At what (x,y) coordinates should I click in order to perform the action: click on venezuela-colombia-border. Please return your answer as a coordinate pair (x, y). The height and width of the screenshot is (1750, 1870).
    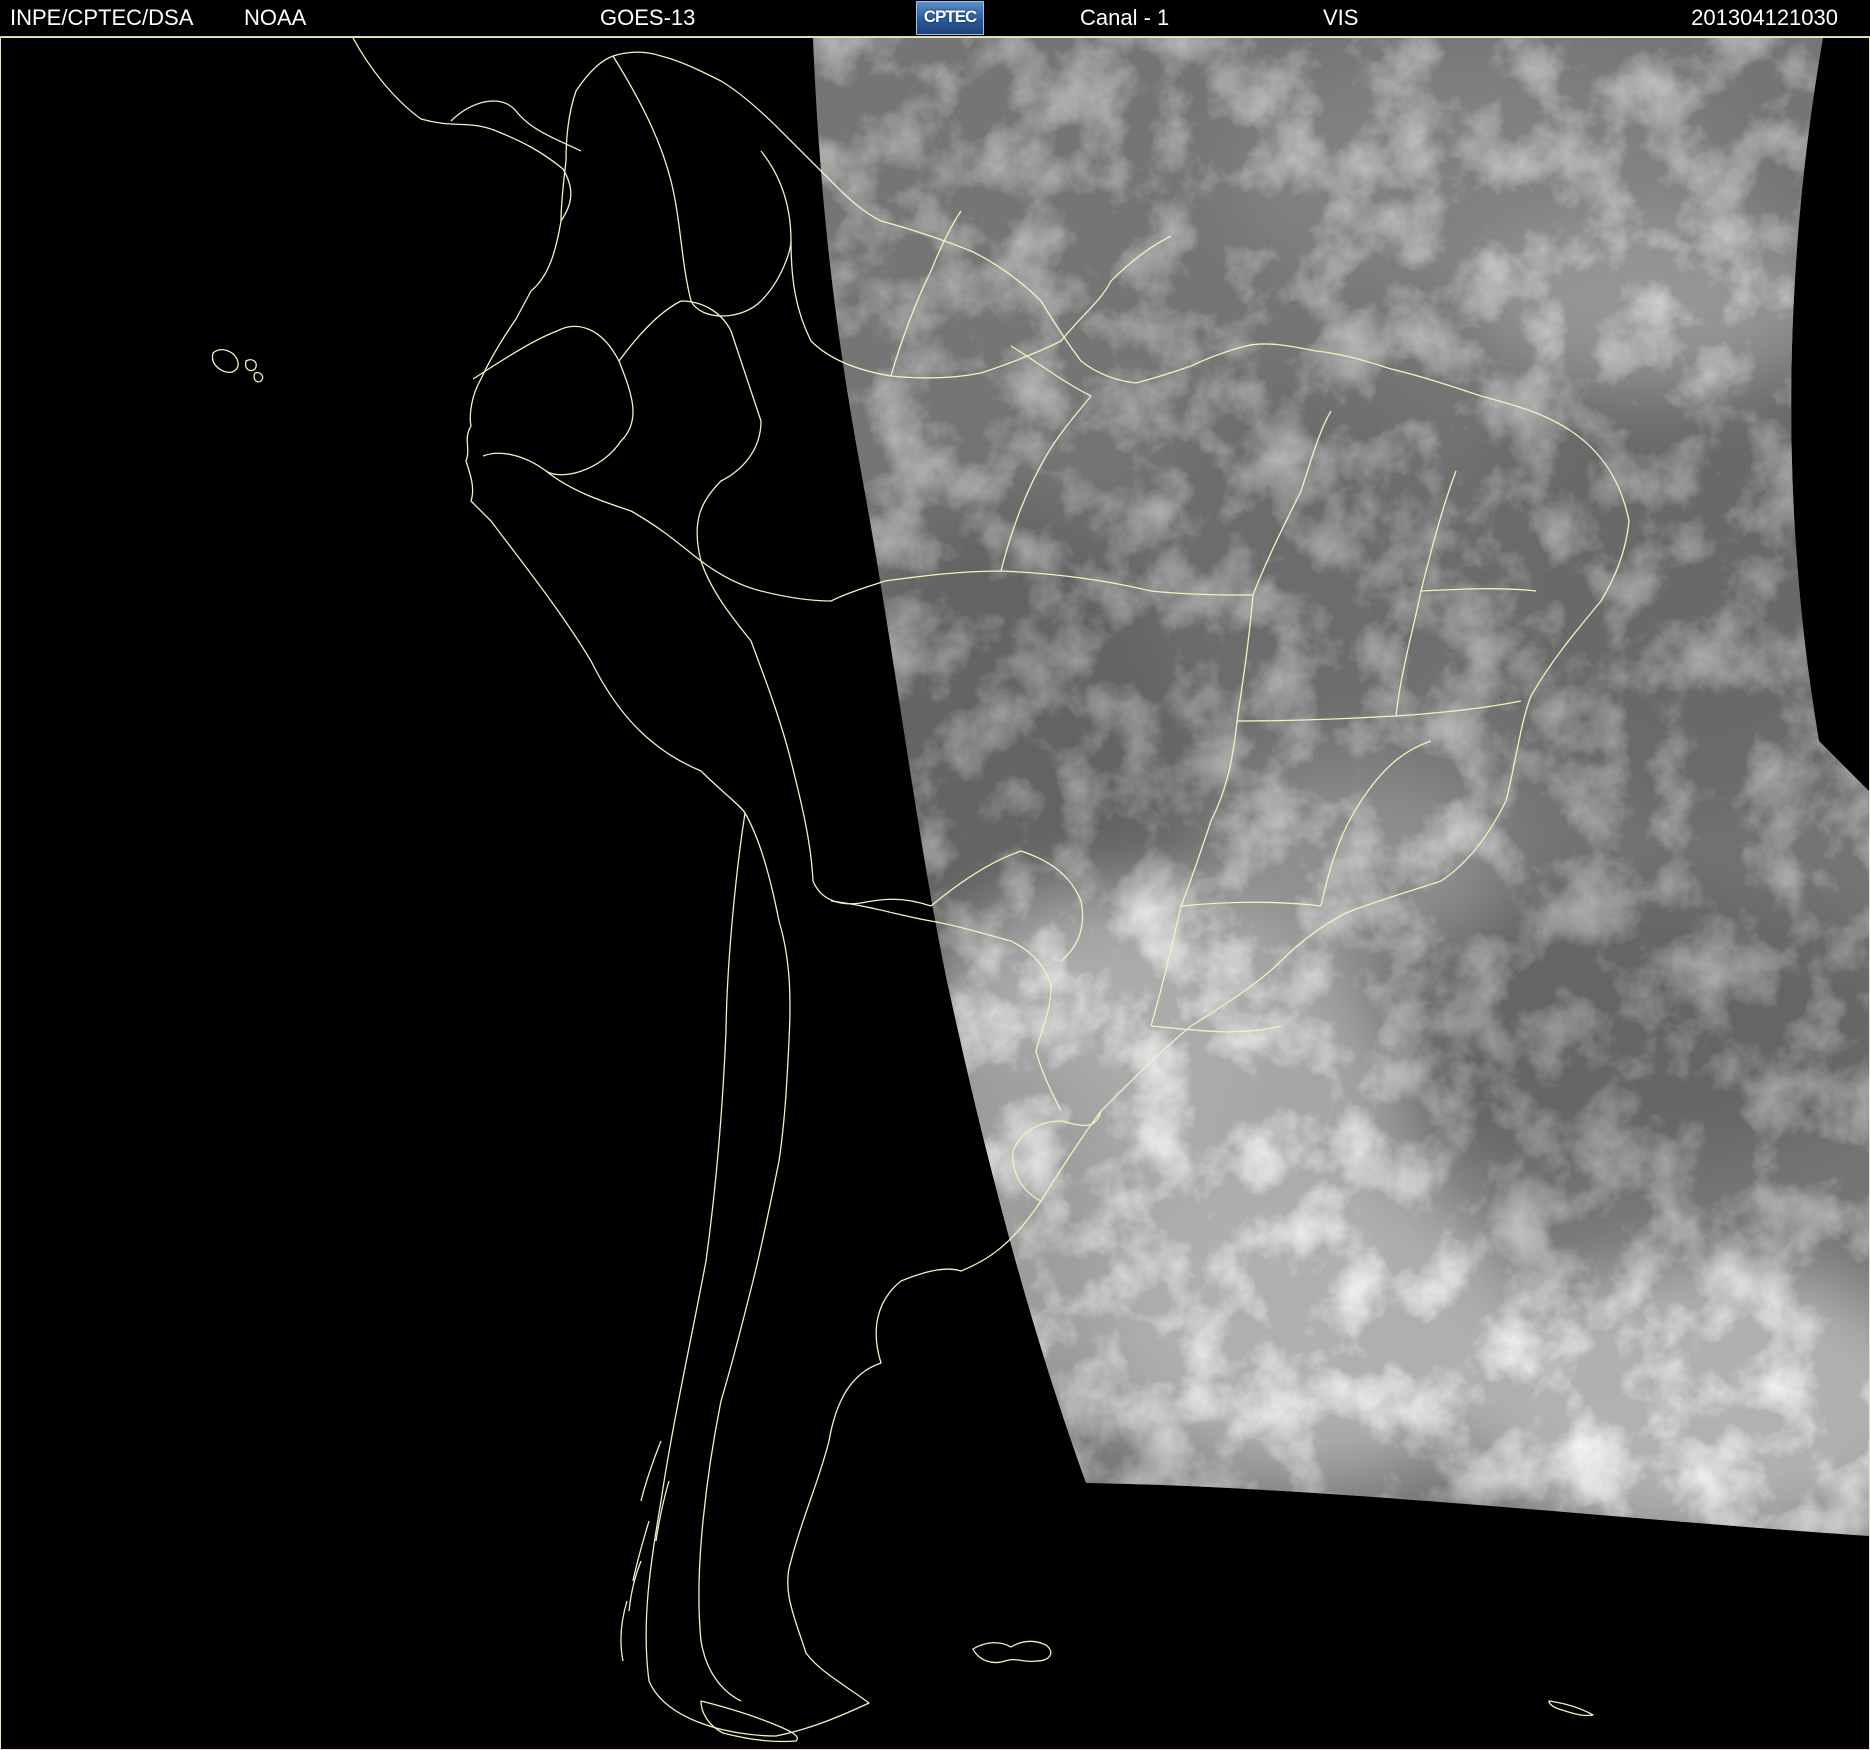
    Looking at the image, I should click on (702, 186).